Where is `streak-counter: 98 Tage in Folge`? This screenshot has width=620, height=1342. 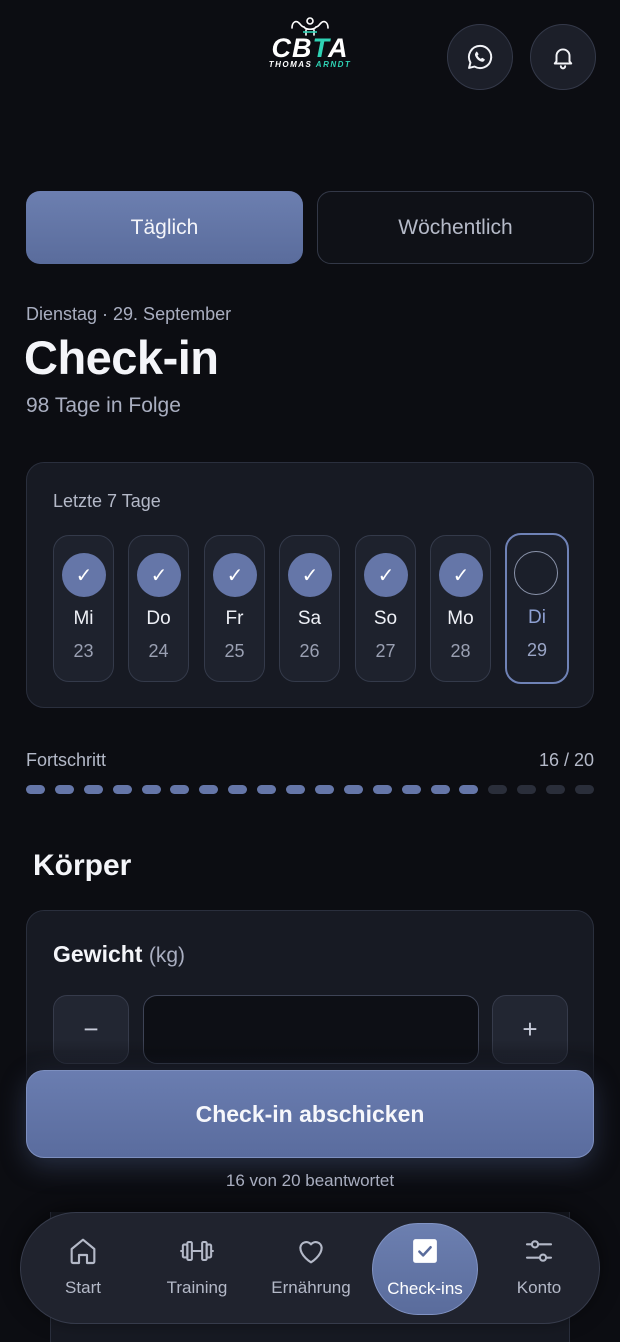 streak-counter: 98 Tage in Folge is located at coordinates (103, 405).